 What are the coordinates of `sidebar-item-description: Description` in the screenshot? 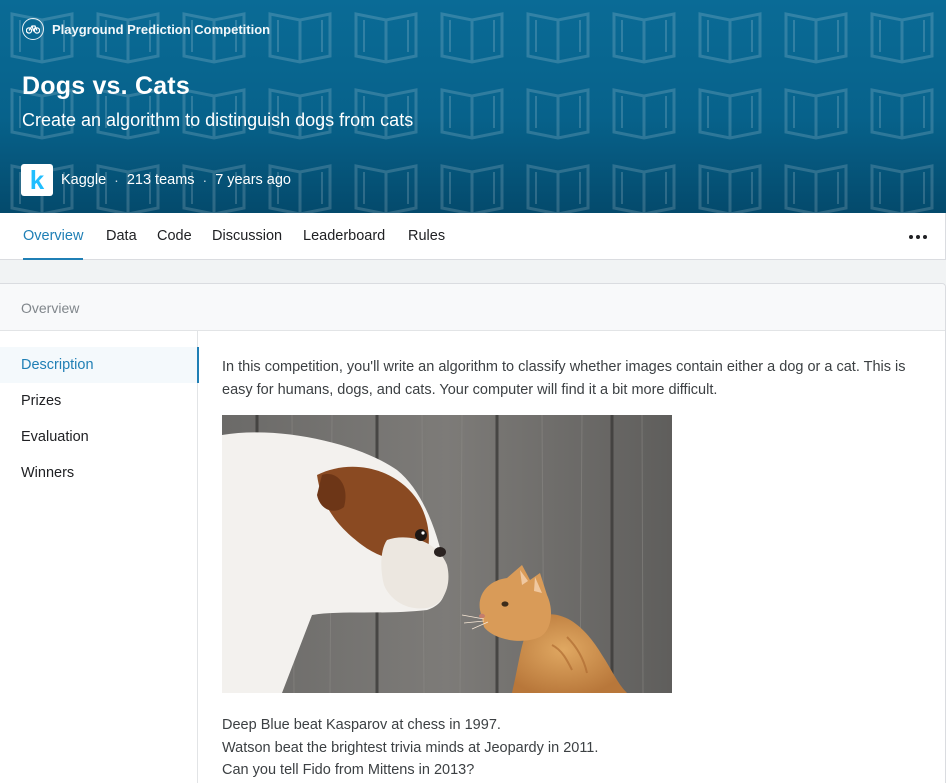 It's located at (99, 365).